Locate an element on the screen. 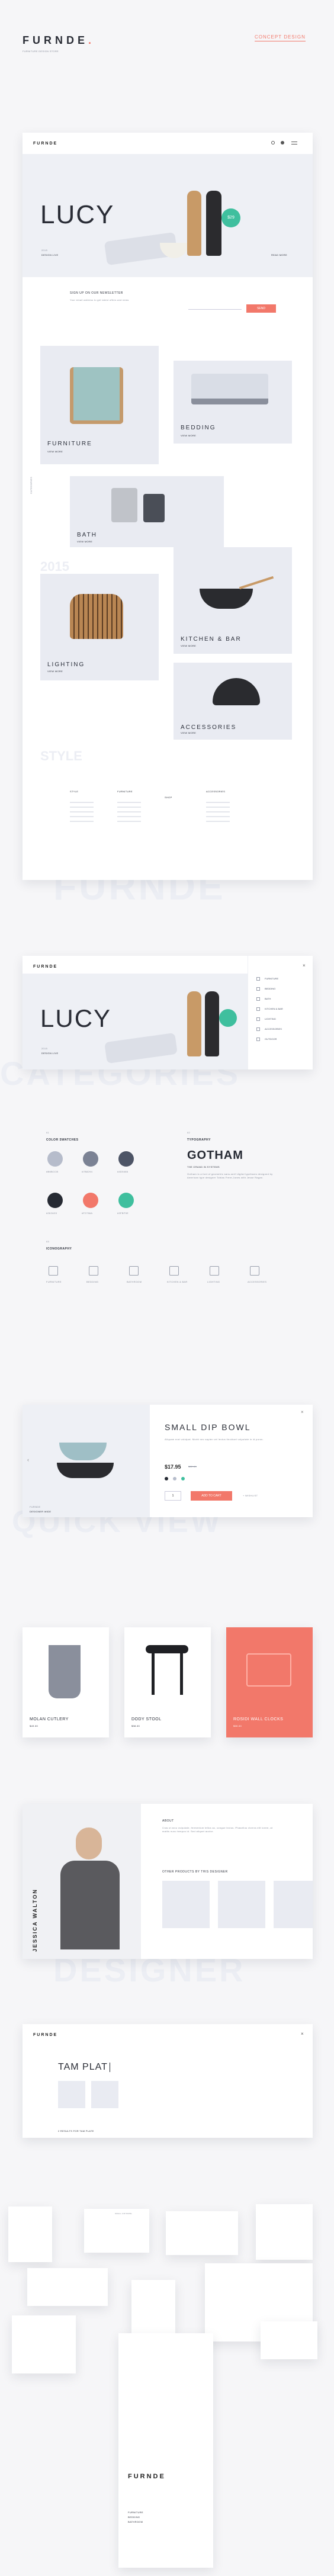 This screenshot has height=2576, width=334. wishlist-link: + WISHLIST is located at coordinates (250, 1495).